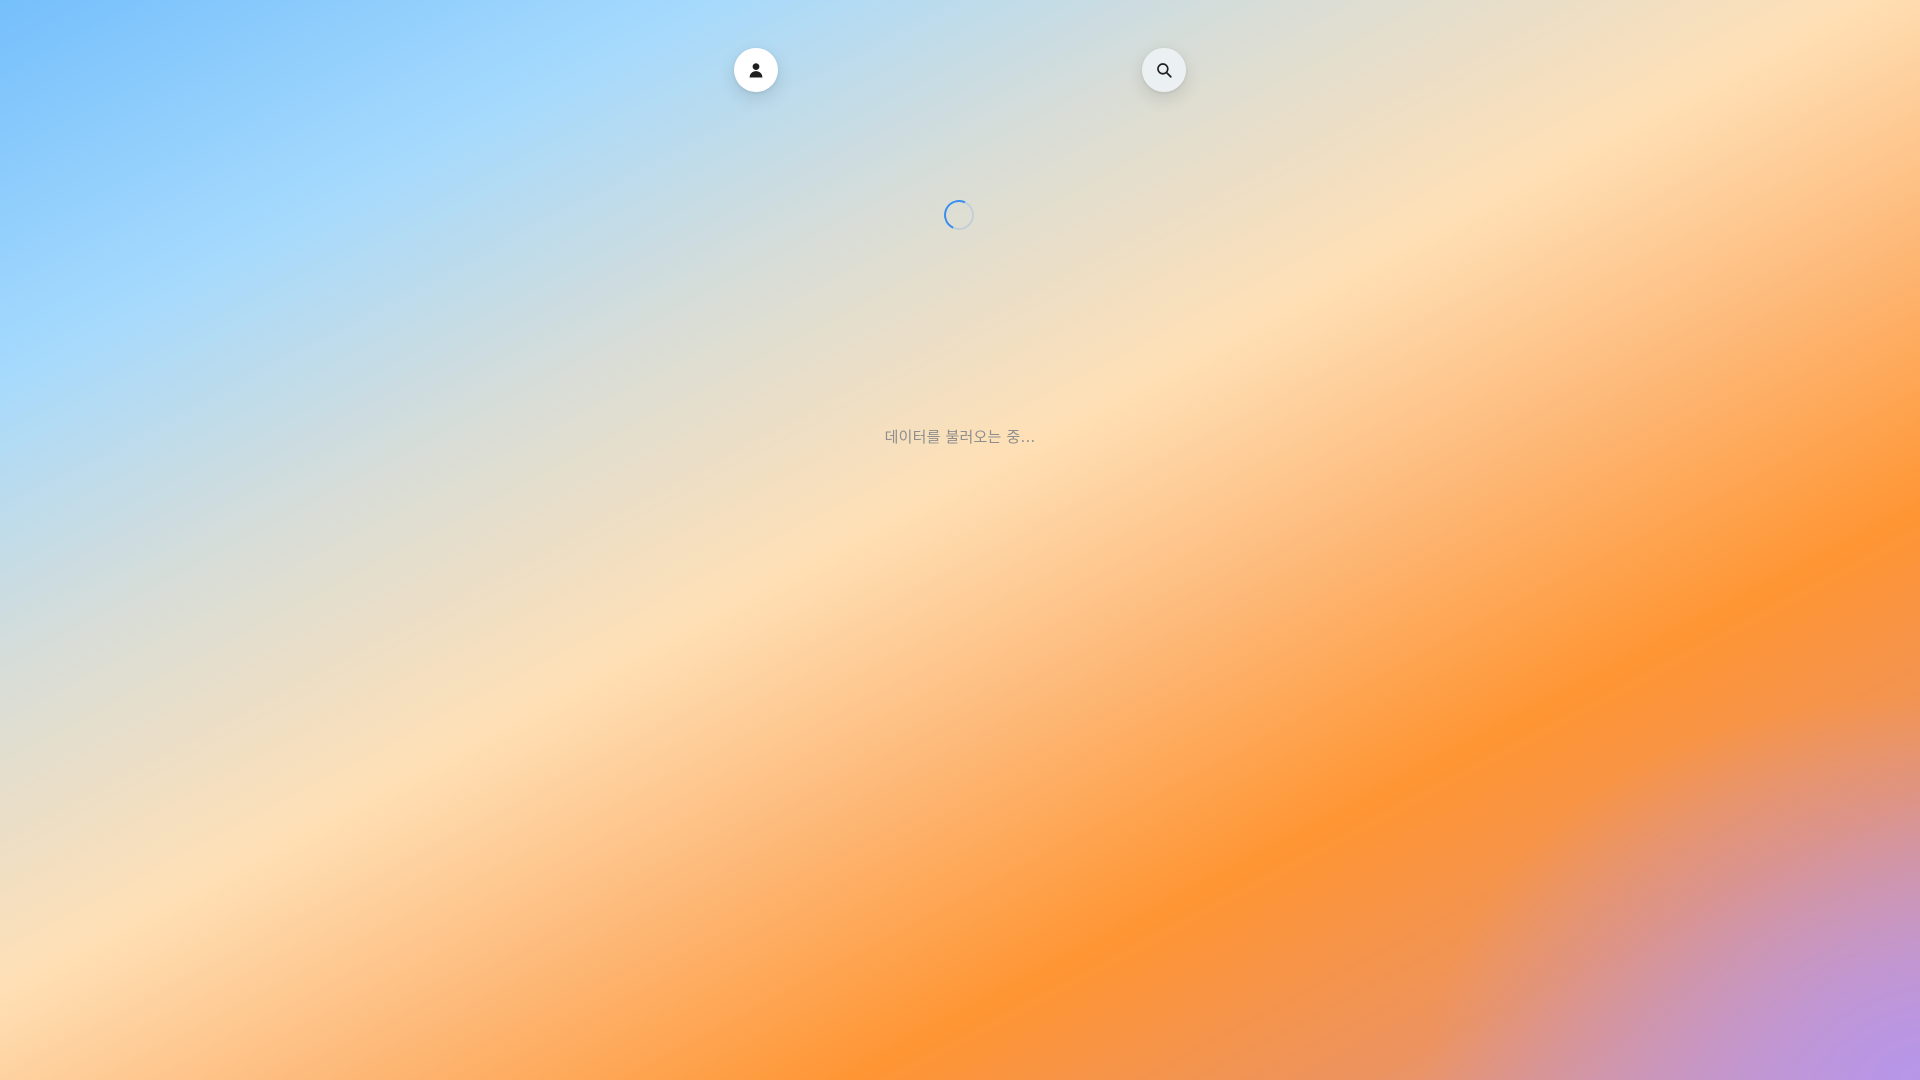 This screenshot has width=1920, height=1080. I want to click on search-icon, so click(1164, 70).